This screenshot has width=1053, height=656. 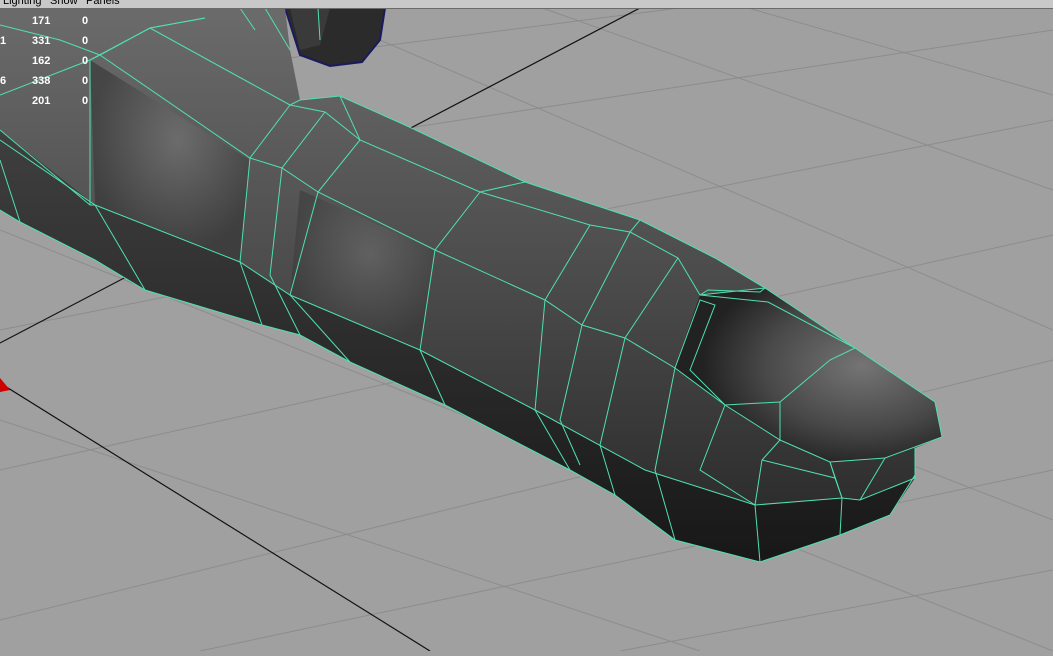 What do you see at coordinates (5, 385) in the screenshot?
I see `axis-marker-icon` at bounding box center [5, 385].